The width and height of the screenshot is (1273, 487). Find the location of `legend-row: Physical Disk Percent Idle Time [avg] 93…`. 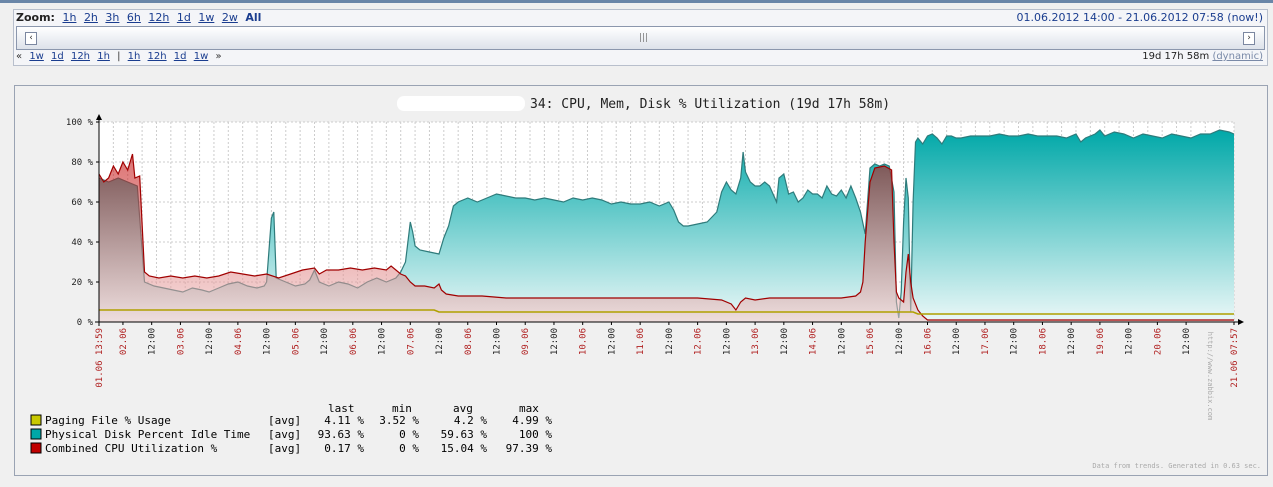

legend-row: Physical Disk Percent Idle Time [avg] 93… is located at coordinates (291, 434).